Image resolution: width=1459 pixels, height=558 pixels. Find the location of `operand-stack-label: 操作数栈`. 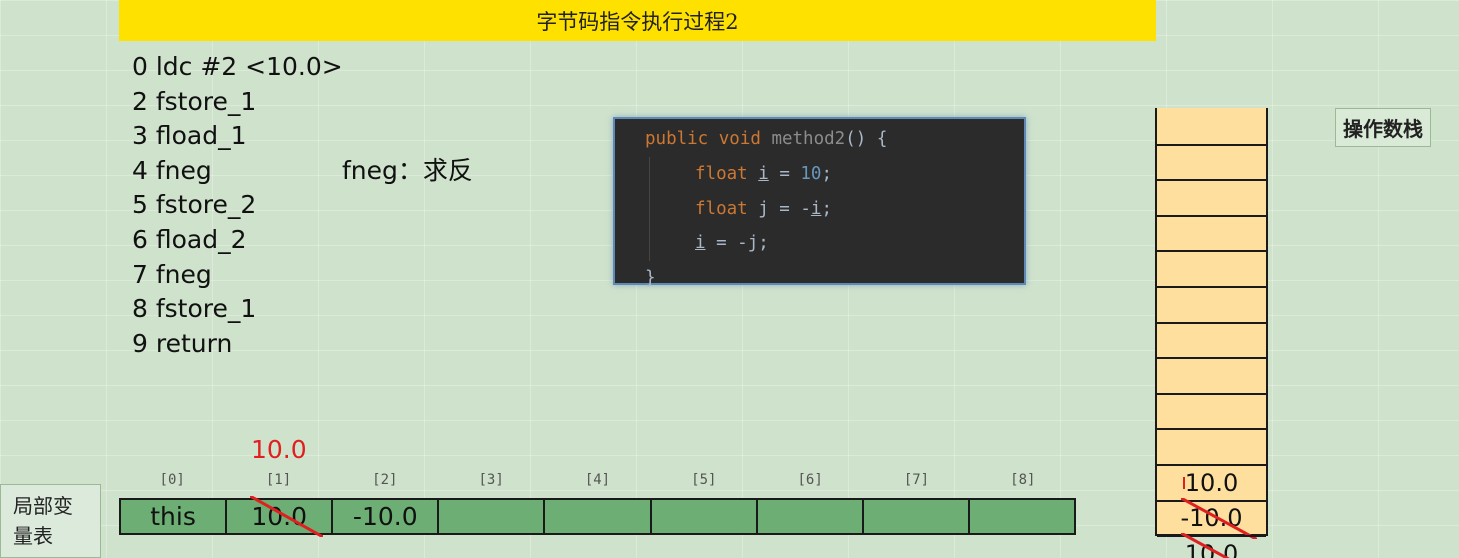

operand-stack-label: 操作数栈 is located at coordinates (1383, 127).